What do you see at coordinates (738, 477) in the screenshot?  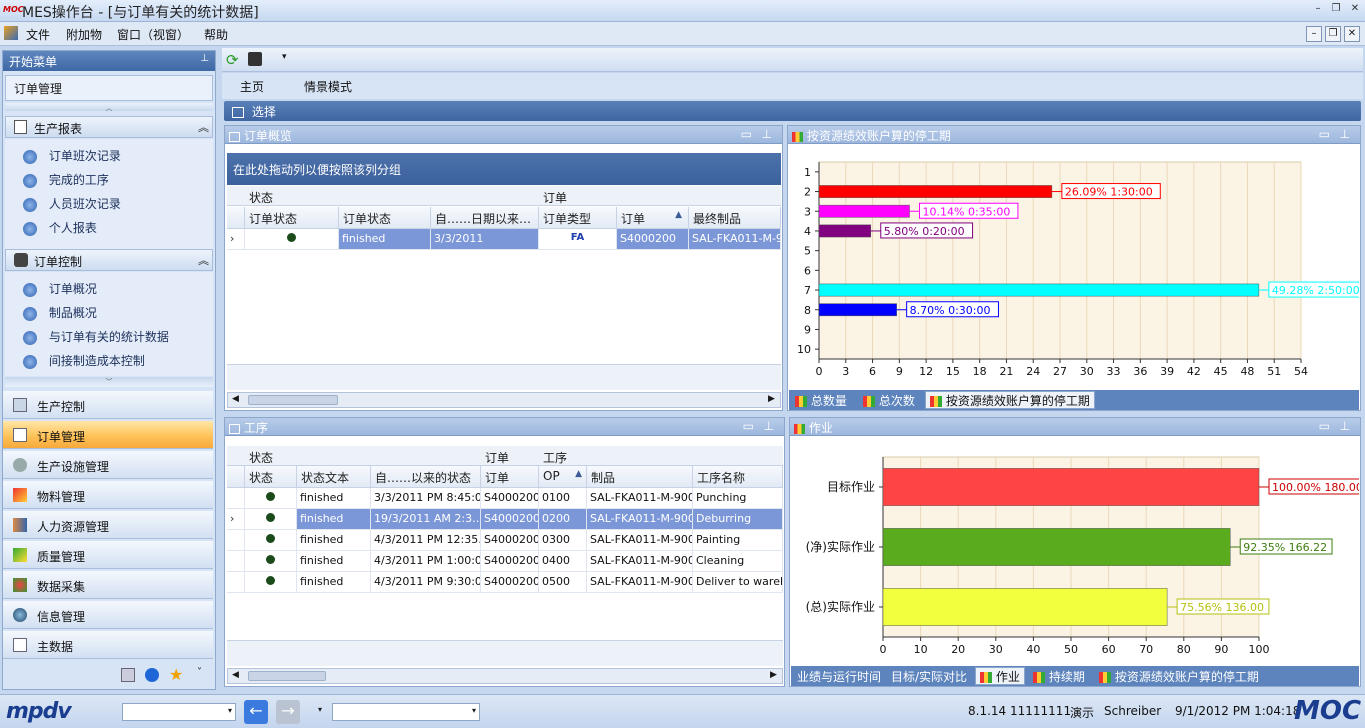 I see `col-operation-name: 工序名称` at bounding box center [738, 477].